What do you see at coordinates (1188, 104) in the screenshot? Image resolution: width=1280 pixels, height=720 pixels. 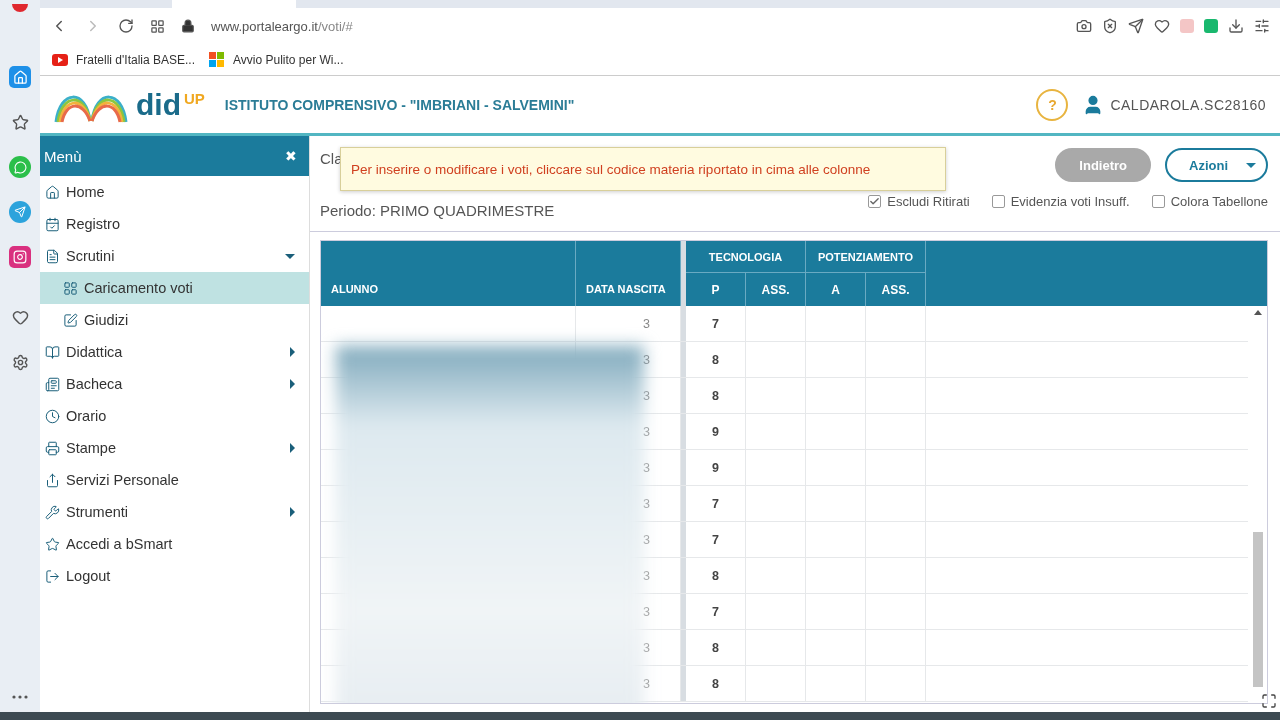 I see `user-name: CALDAROLA.SC28160` at bounding box center [1188, 104].